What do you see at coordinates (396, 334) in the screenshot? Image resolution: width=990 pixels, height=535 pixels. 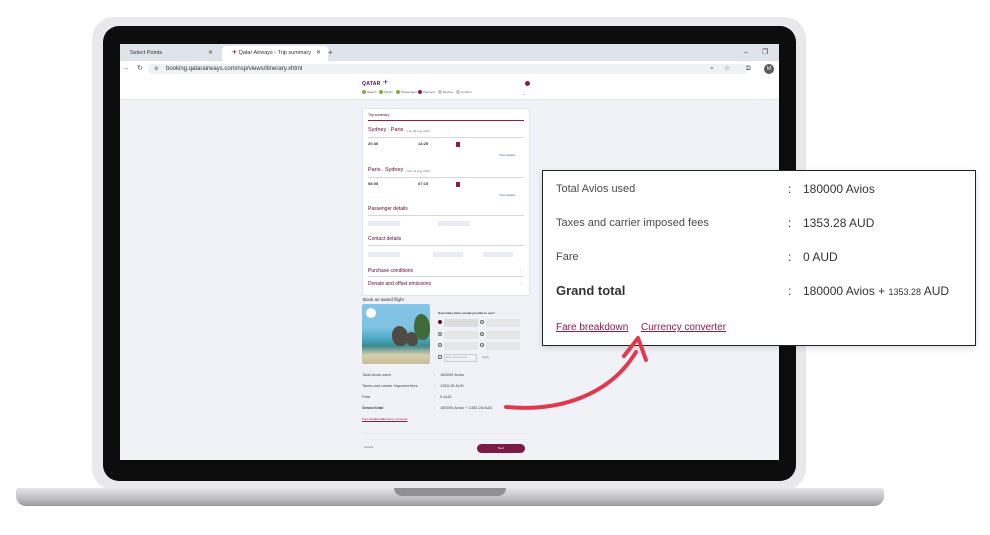 I see `beach-promo-image` at bounding box center [396, 334].